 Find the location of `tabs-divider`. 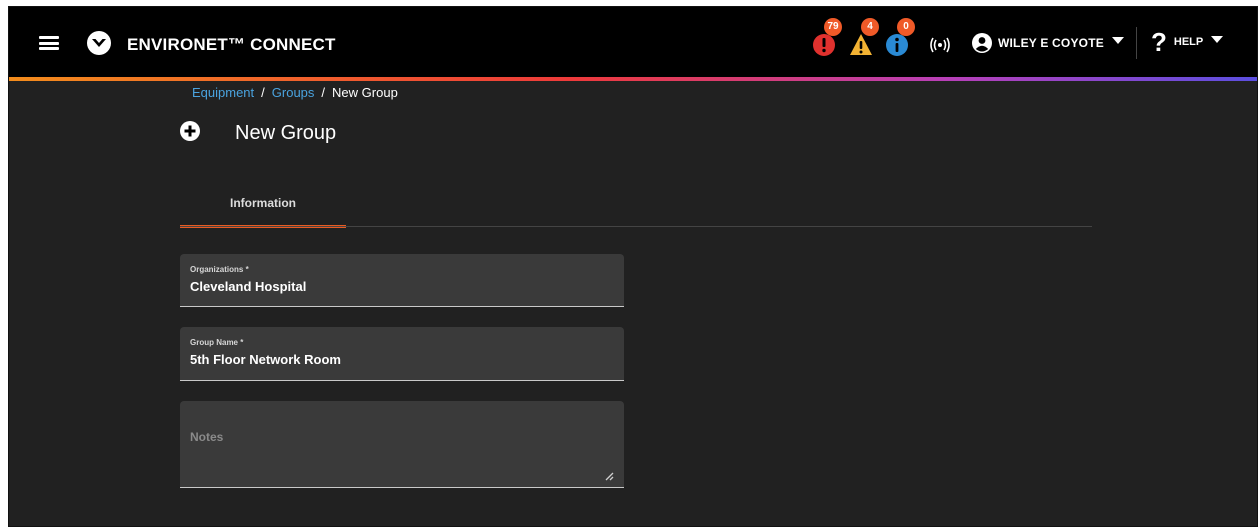

tabs-divider is located at coordinates (636, 226).